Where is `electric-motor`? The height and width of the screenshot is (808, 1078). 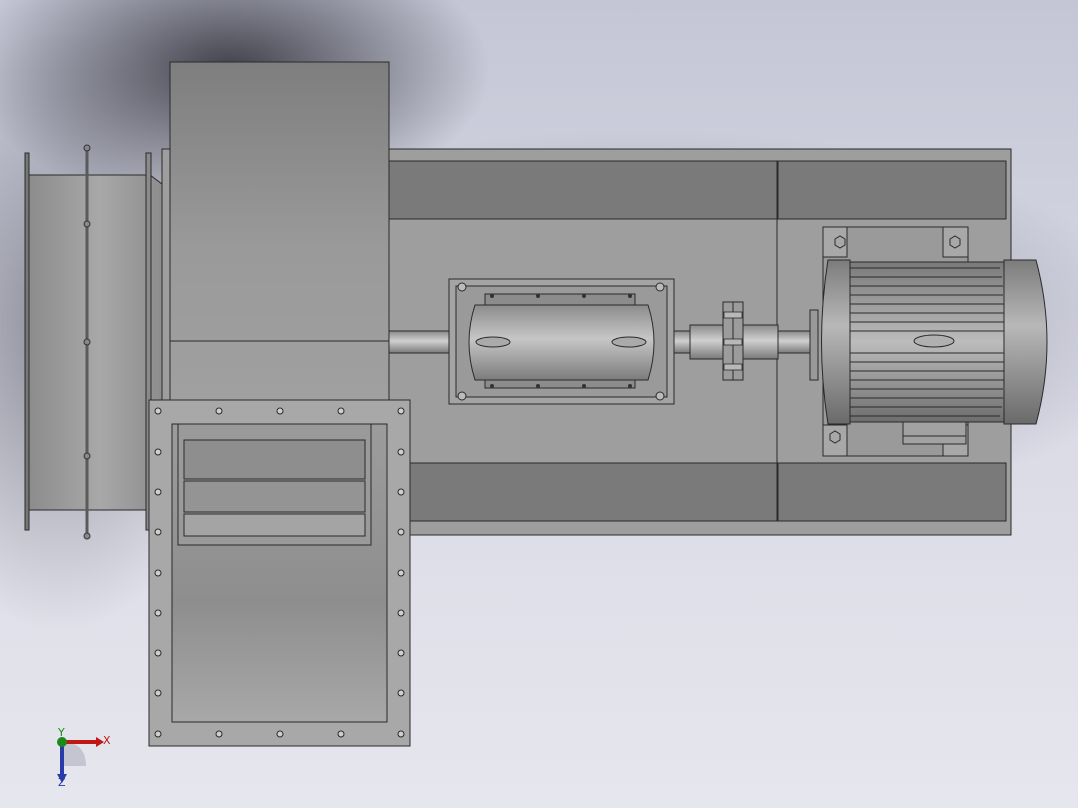
electric-motor is located at coordinates (928, 341).